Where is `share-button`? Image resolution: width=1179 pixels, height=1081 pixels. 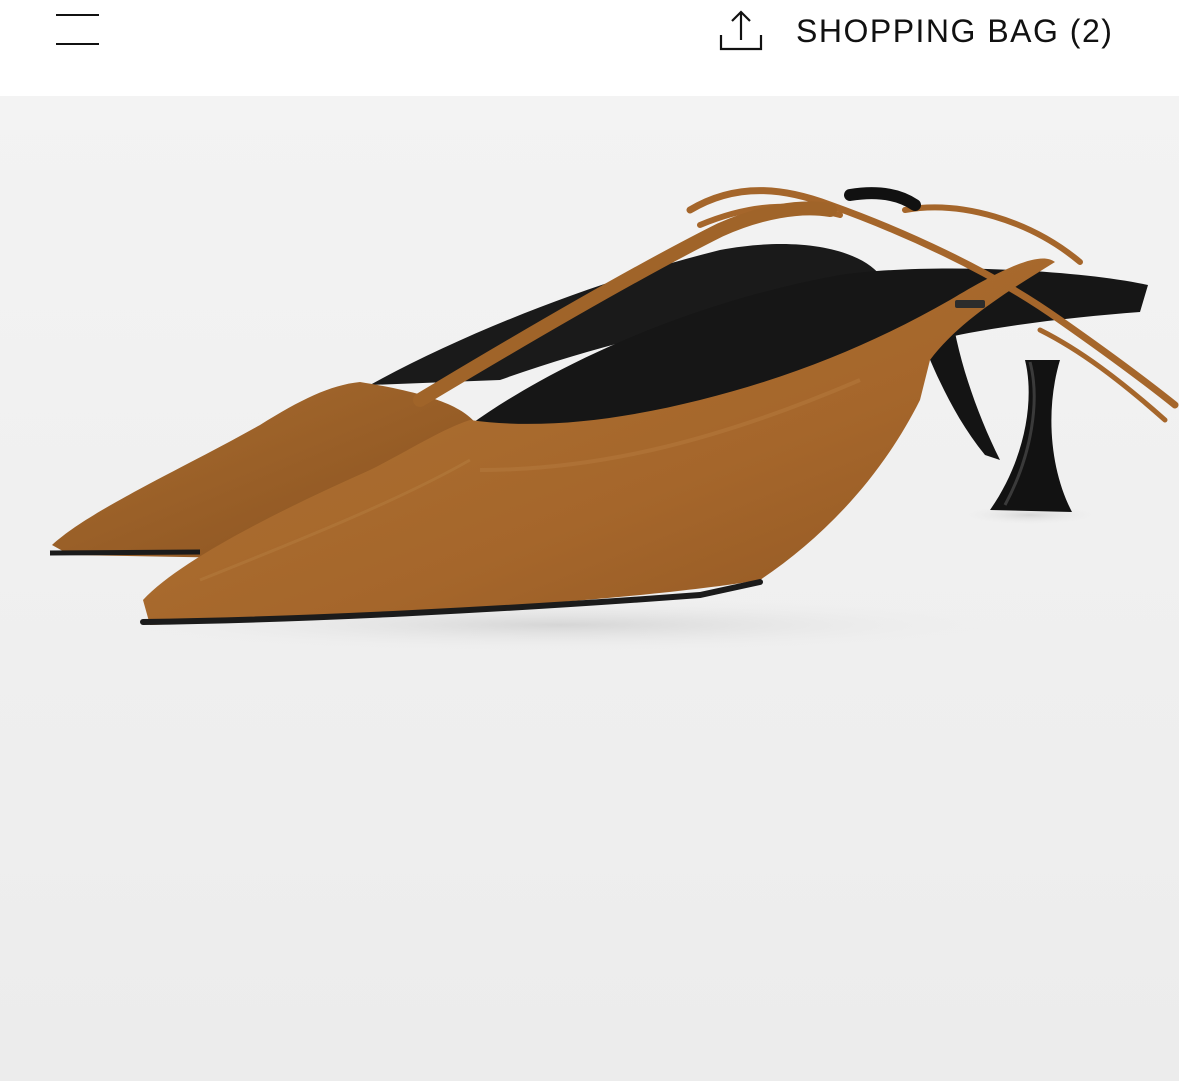 share-button is located at coordinates (741, 30).